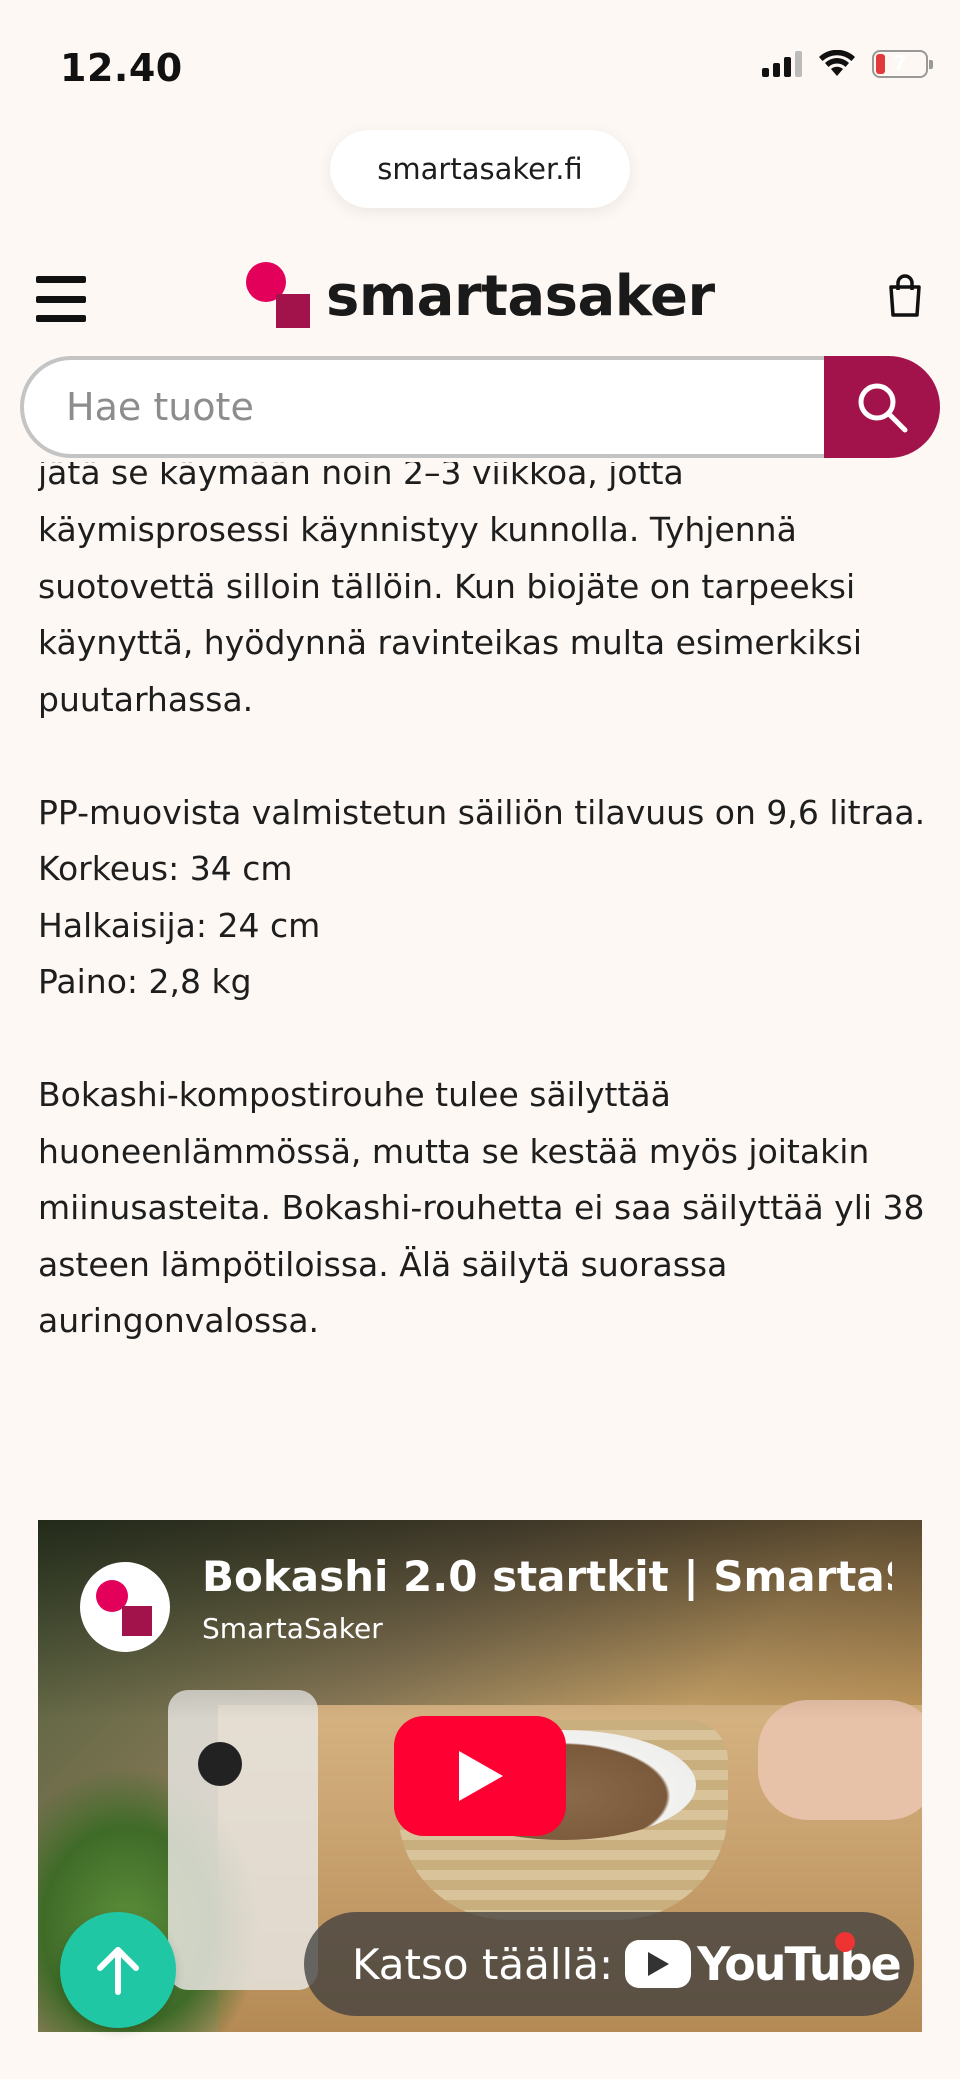 The image size is (960, 2079). What do you see at coordinates (845, 1942) in the screenshot?
I see `award-badge-icon` at bounding box center [845, 1942].